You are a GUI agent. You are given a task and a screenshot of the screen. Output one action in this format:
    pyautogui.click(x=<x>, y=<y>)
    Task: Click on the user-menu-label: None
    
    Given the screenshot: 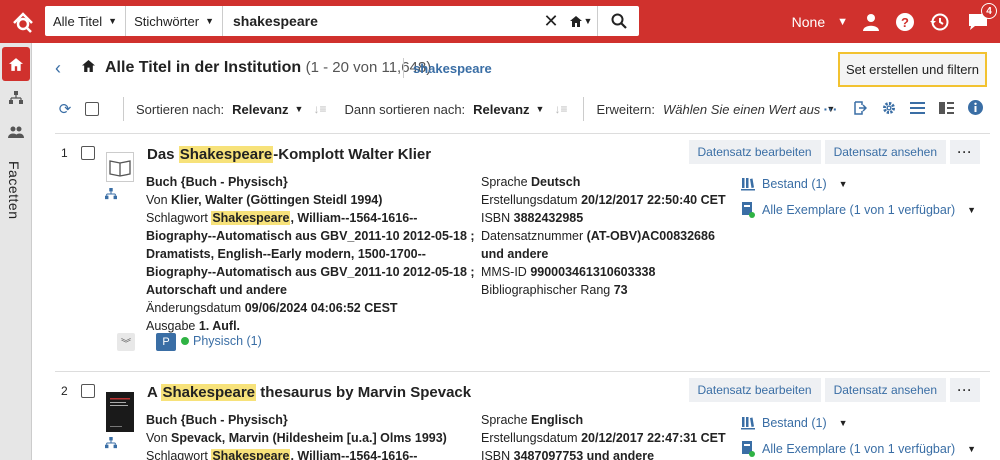 What is the action you would take?
    pyautogui.click(x=808, y=22)
    